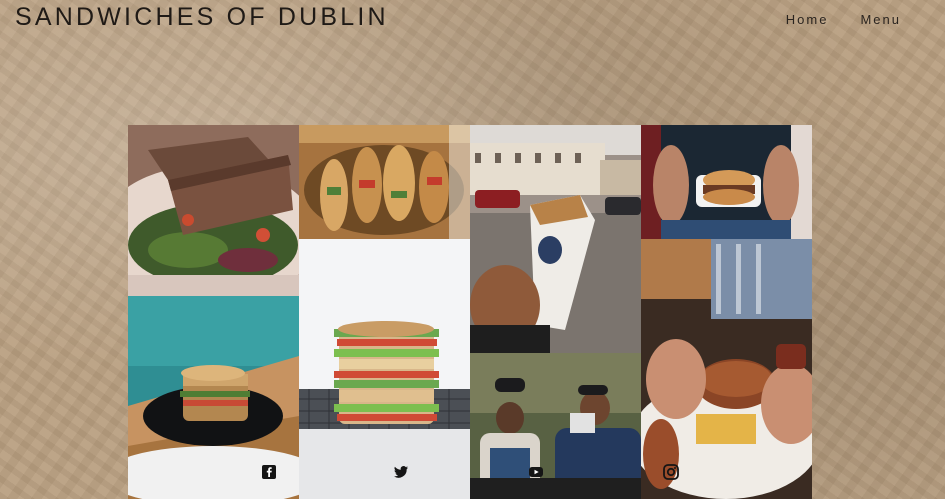 This screenshot has height=499, width=945. I want to click on site-header: SANDWICHES OF DUBLIN Home Menu, so click(472, 20).